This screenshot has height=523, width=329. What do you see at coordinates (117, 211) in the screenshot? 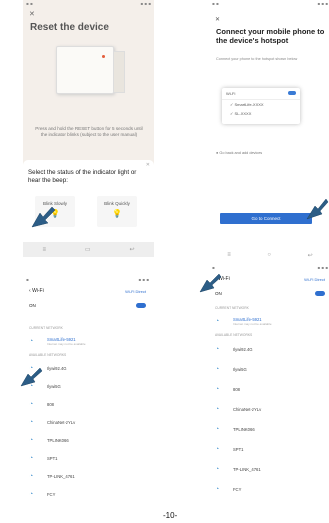
I see `blink-quickly-button: Blink Quickly 💡` at bounding box center [117, 211].